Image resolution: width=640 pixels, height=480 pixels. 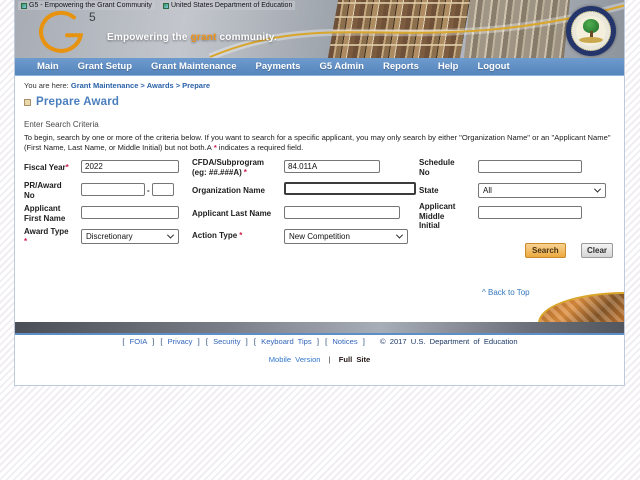 I want to click on footer-mobile-row: Mobile Version | Full Site, so click(x=319, y=359).